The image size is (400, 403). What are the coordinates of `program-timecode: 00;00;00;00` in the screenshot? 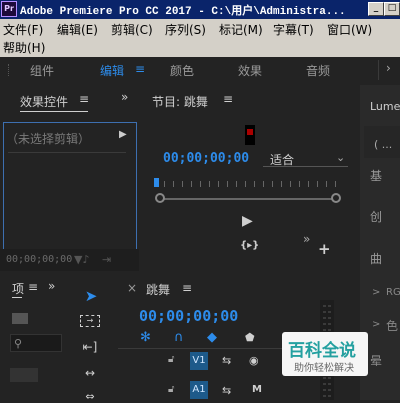 It's located at (206, 158).